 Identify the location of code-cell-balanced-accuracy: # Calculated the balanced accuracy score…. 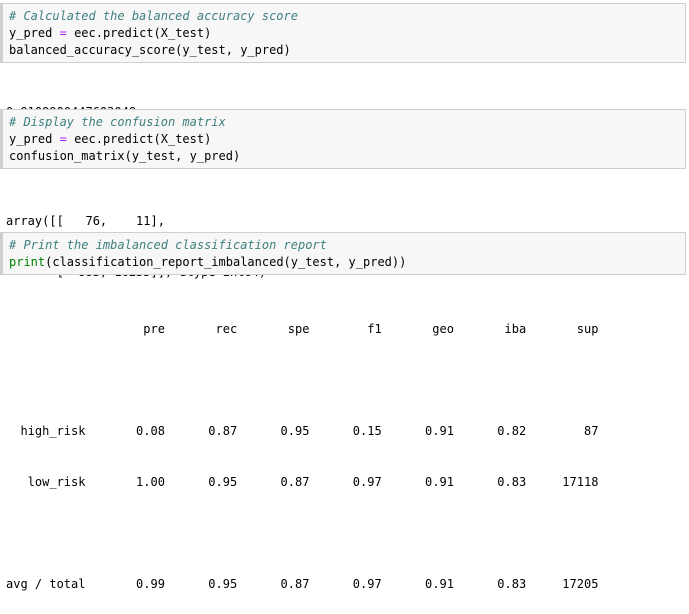
(343, 33).